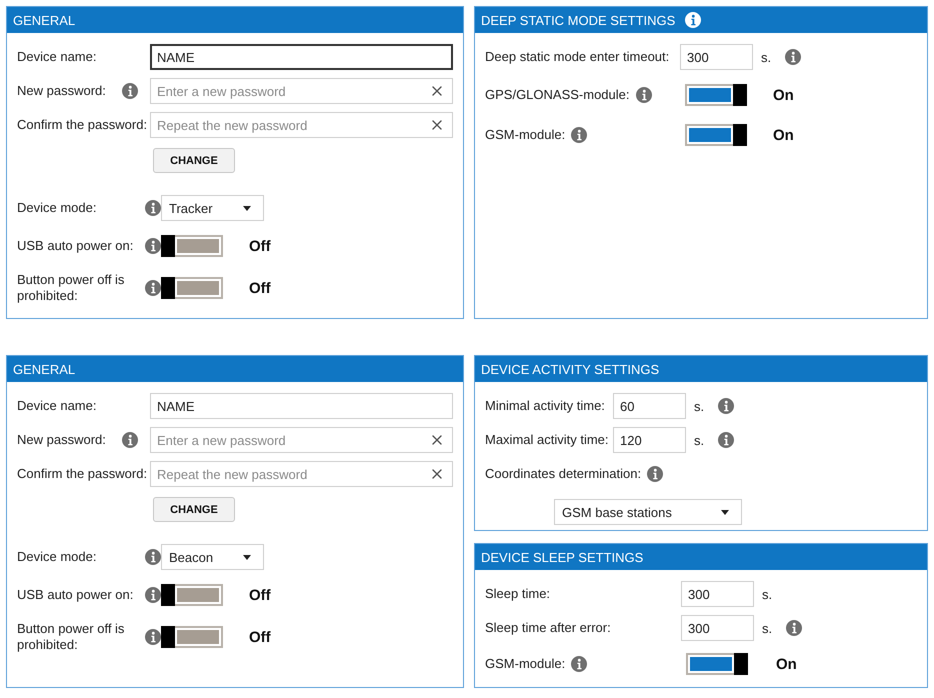 Image resolution: width=934 pixels, height=698 pixels. What do you see at coordinates (212, 208) in the screenshot?
I see `dropdown: Tracker` at bounding box center [212, 208].